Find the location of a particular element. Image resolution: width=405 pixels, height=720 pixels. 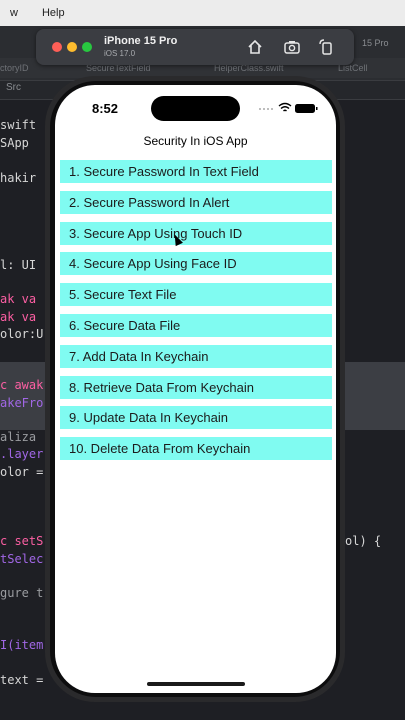

signal-wifi-battery-icon is located at coordinates (288, 107).